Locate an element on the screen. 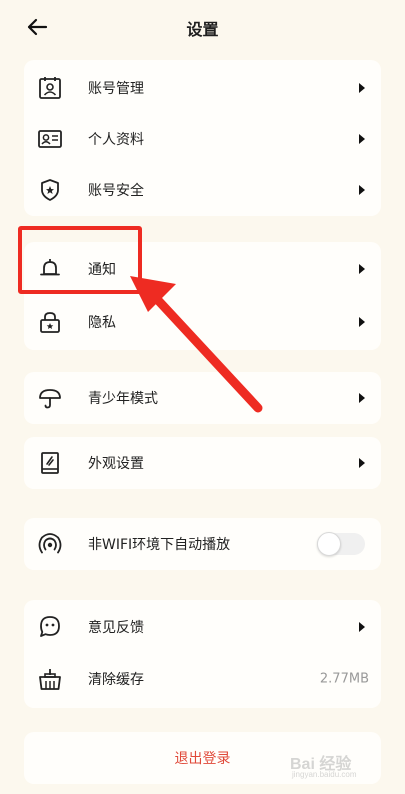  shield-icon is located at coordinates (50, 190).